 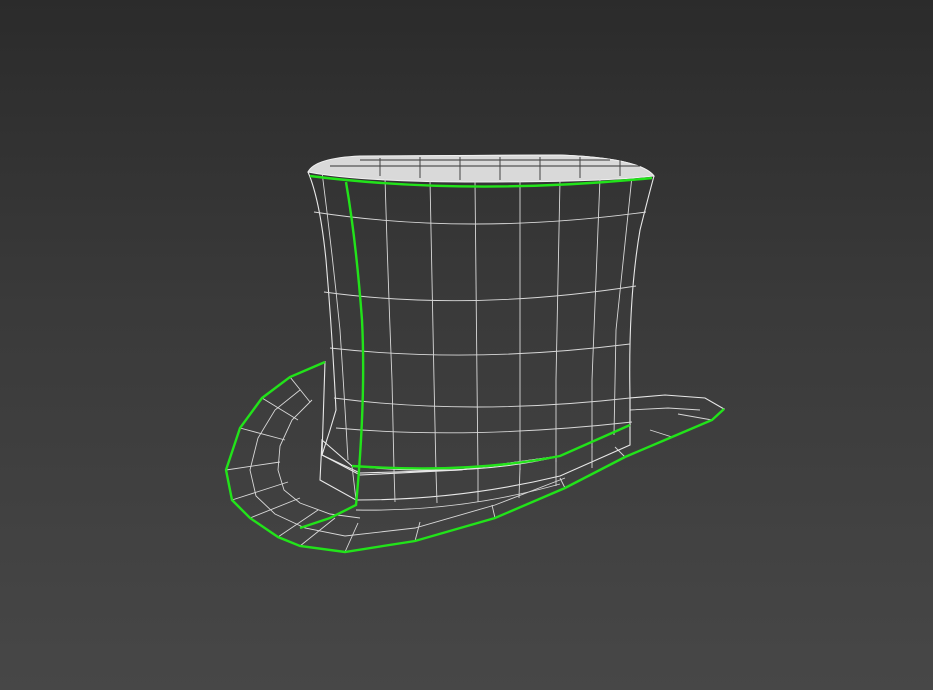 I want to click on selected-edge-vertical, so click(x=332, y=355).